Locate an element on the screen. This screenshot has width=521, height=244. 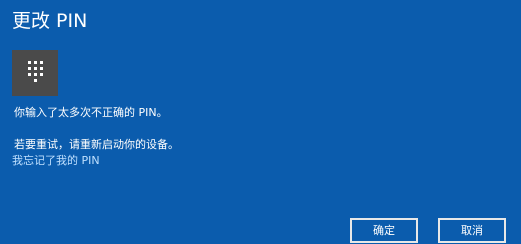
dialog-title: 更改 PIN is located at coordinates (50, 21).